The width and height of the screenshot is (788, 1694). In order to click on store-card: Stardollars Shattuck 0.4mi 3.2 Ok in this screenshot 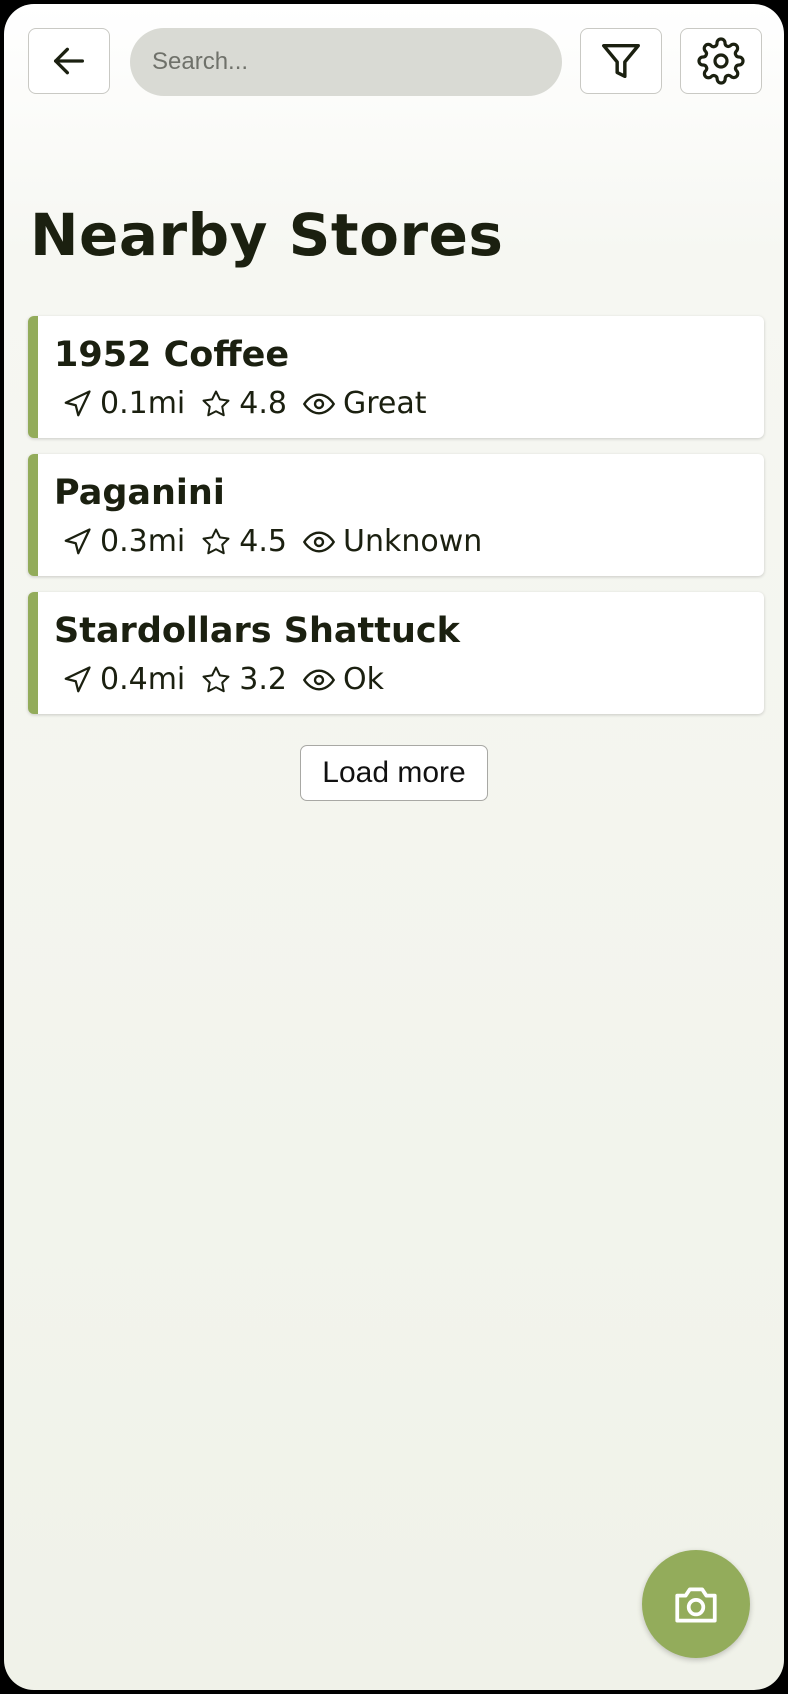, I will do `click(396, 653)`.